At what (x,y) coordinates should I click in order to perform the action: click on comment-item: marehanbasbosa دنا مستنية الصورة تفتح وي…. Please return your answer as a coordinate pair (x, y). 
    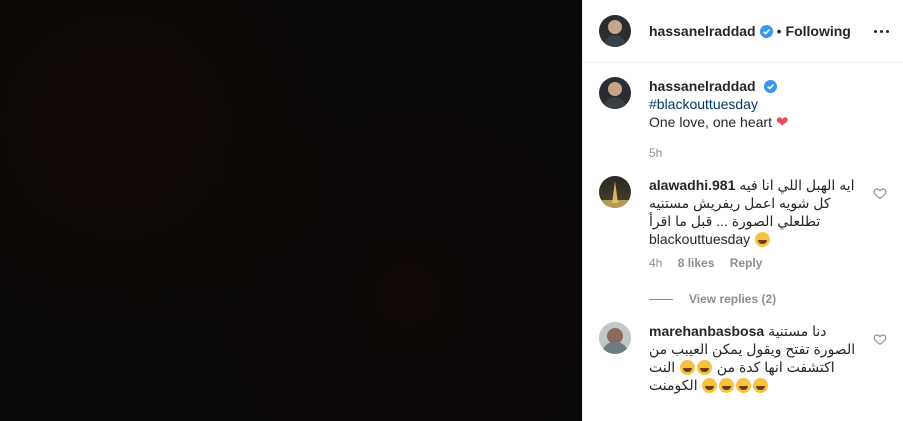
    Looking at the image, I should click on (743, 358).